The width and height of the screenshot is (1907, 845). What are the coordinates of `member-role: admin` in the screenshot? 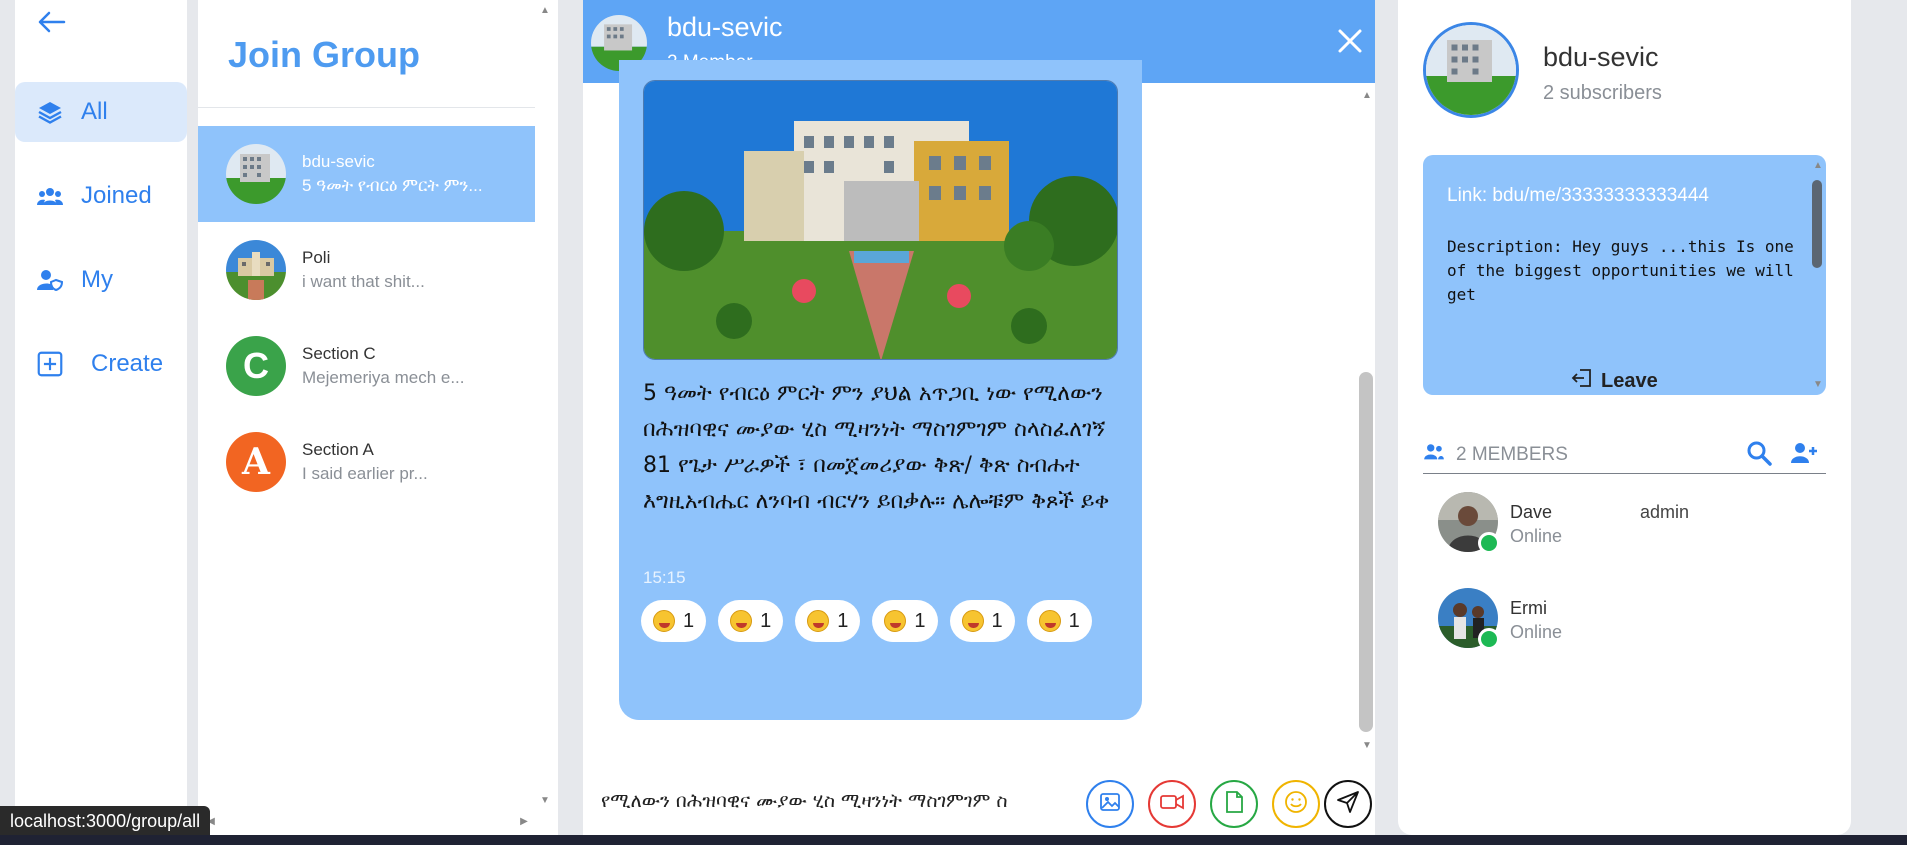 It's located at (1665, 512).